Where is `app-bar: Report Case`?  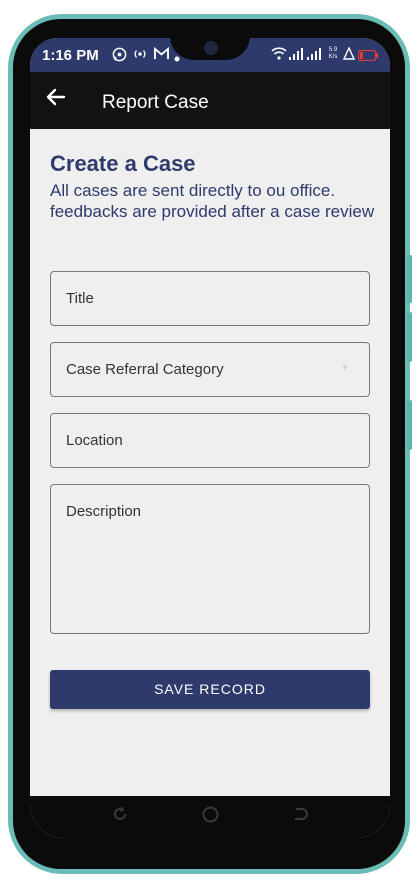
app-bar: Report Case is located at coordinates (210, 100).